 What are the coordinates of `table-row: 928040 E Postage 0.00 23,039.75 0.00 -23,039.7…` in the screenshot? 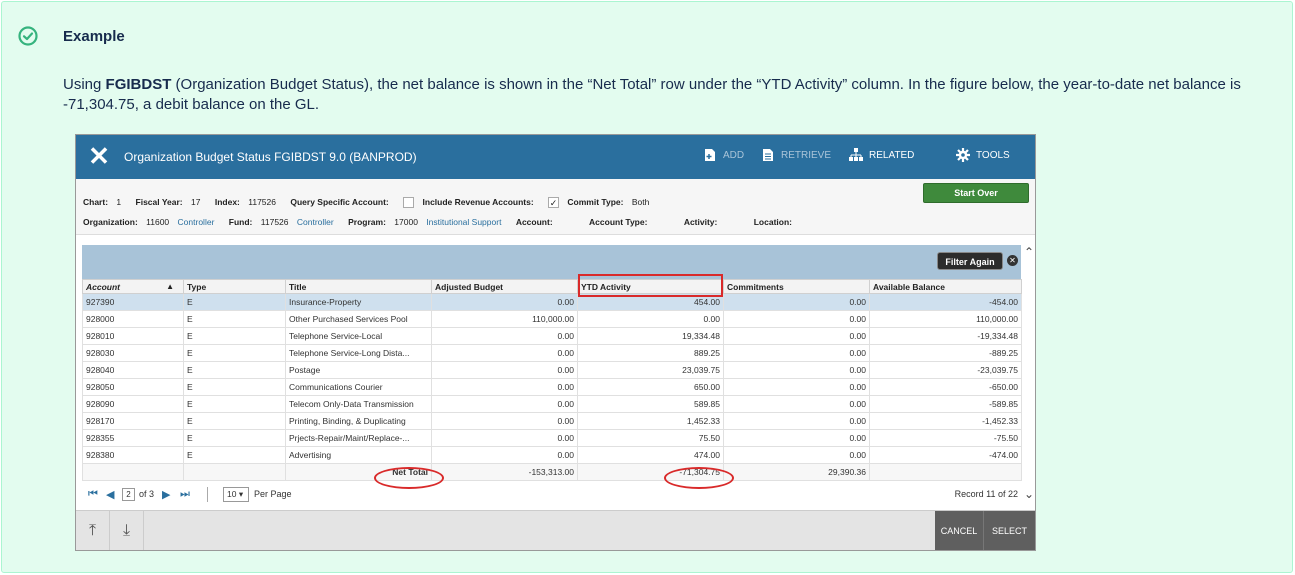 It's located at (552, 370).